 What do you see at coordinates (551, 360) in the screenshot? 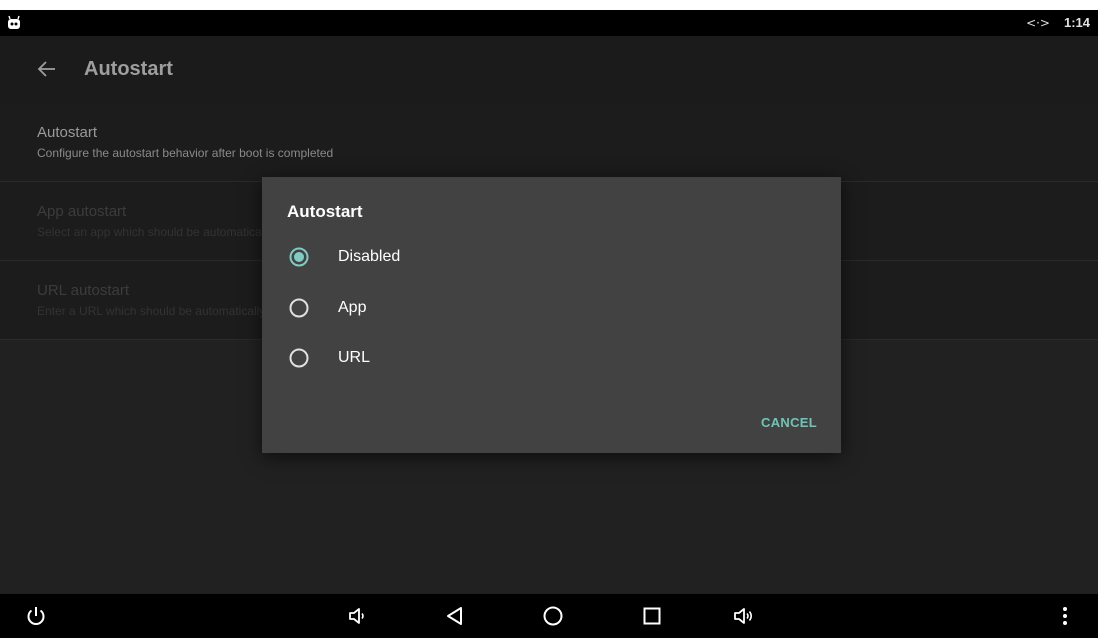
I see `option-url: URL` at bounding box center [551, 360].